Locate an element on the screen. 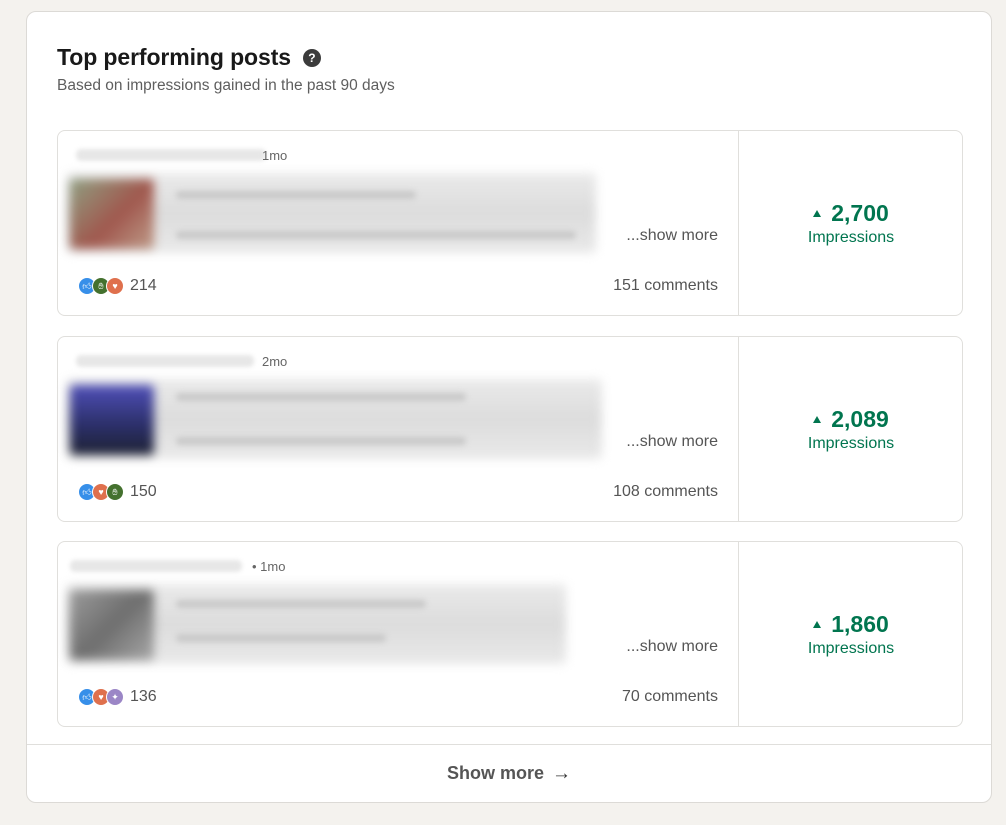  support-icon: ✦ is located at coordinates (115, 697).